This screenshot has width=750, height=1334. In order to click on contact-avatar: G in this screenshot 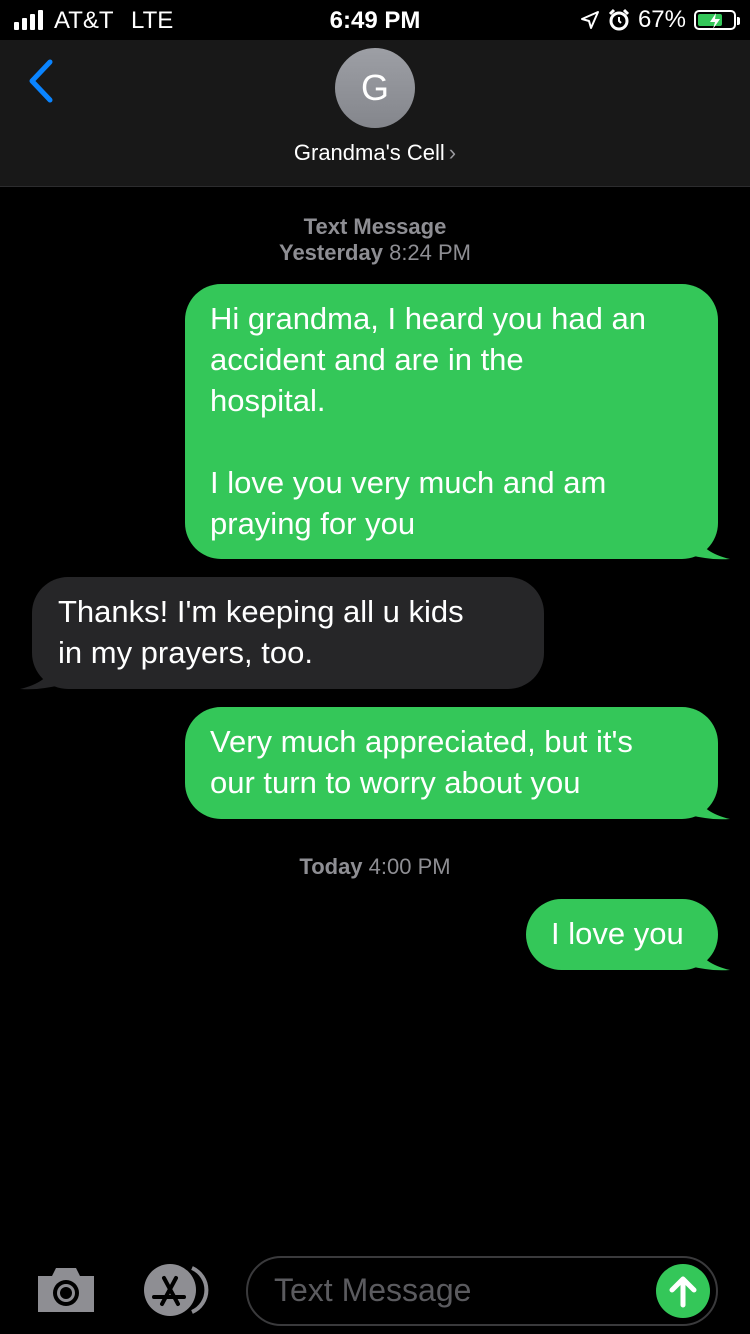, I will do `click(375, 88)`.